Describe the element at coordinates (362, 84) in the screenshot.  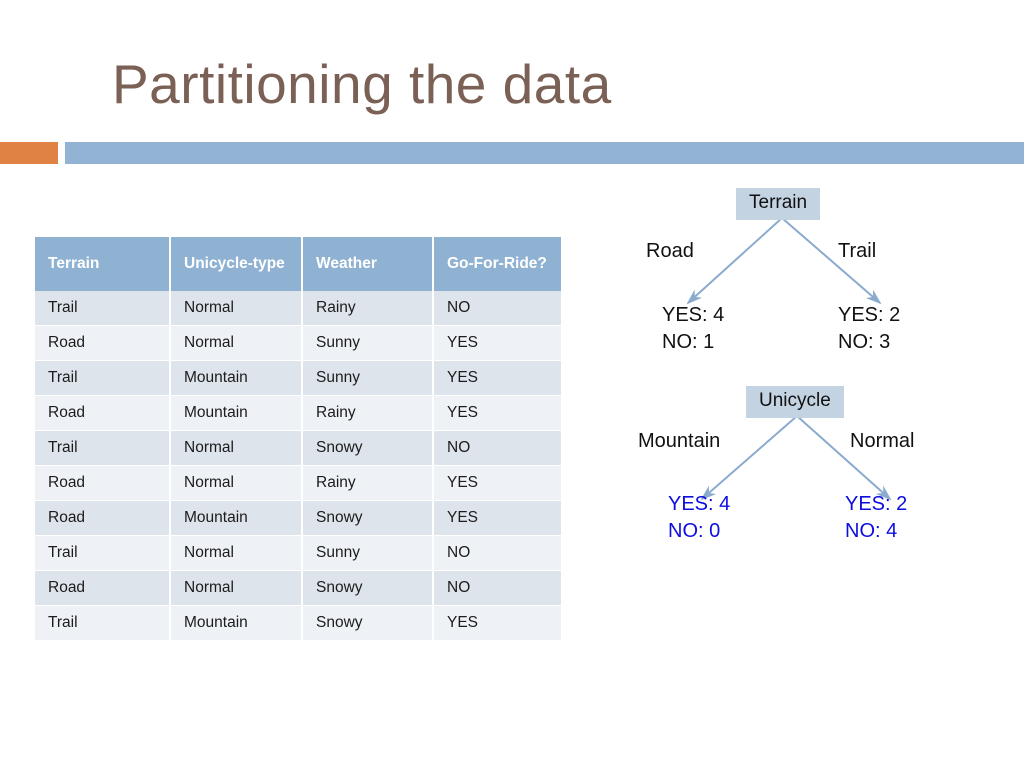
I see `page-title: Partitioning the data` at that location.